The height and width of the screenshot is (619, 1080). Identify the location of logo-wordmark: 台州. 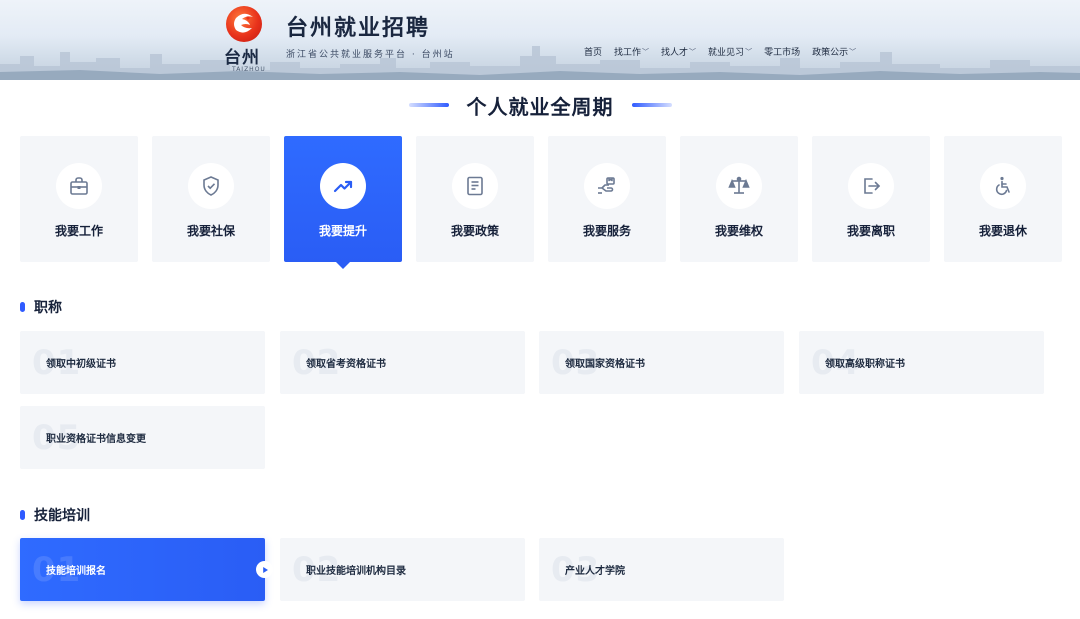
(242, 58).